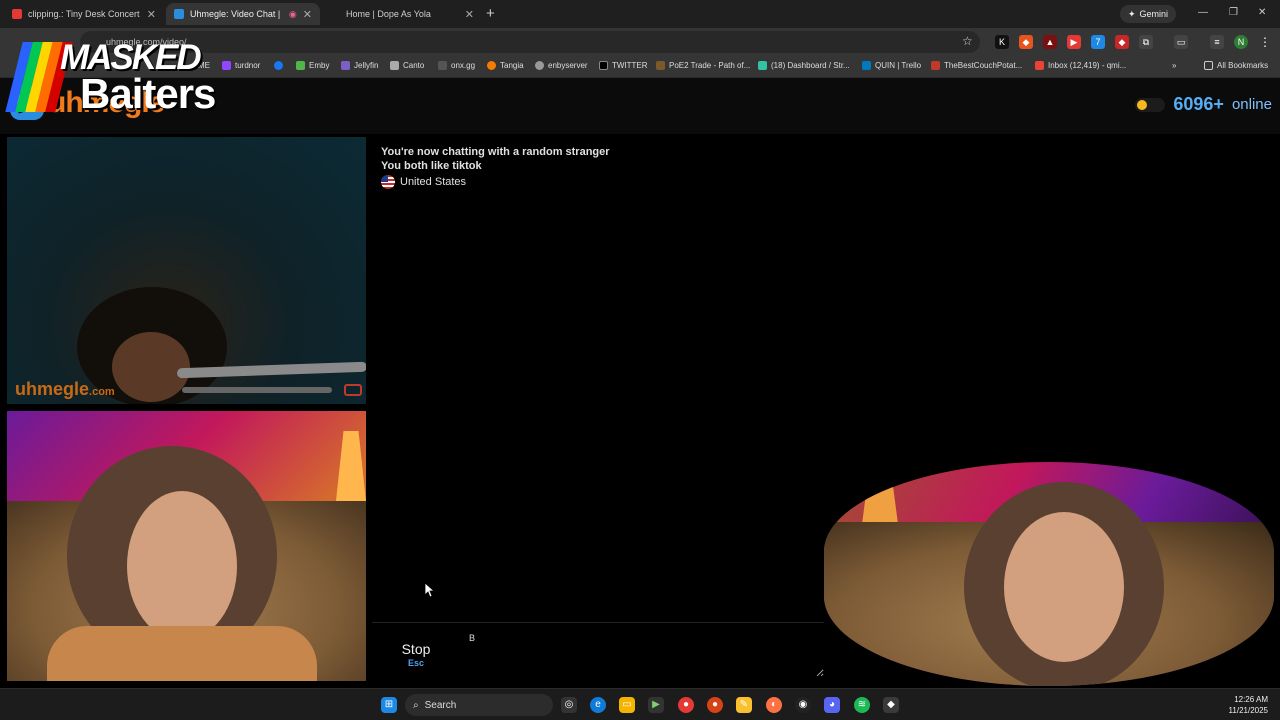  I want to click on menu-lines-icon: ≡, so click(1217, 42).